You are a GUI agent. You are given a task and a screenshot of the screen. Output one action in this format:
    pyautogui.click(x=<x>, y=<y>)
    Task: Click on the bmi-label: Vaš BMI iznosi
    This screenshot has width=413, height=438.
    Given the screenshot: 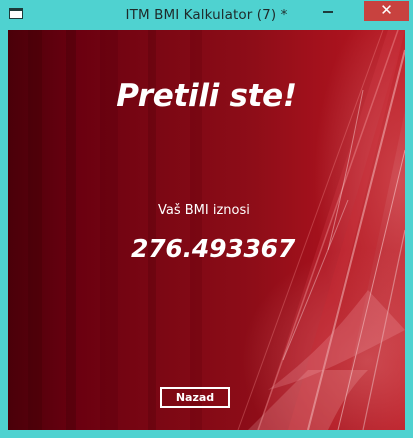 What is the action you would take?
    pyautogui.click(x=204, y=210)
    